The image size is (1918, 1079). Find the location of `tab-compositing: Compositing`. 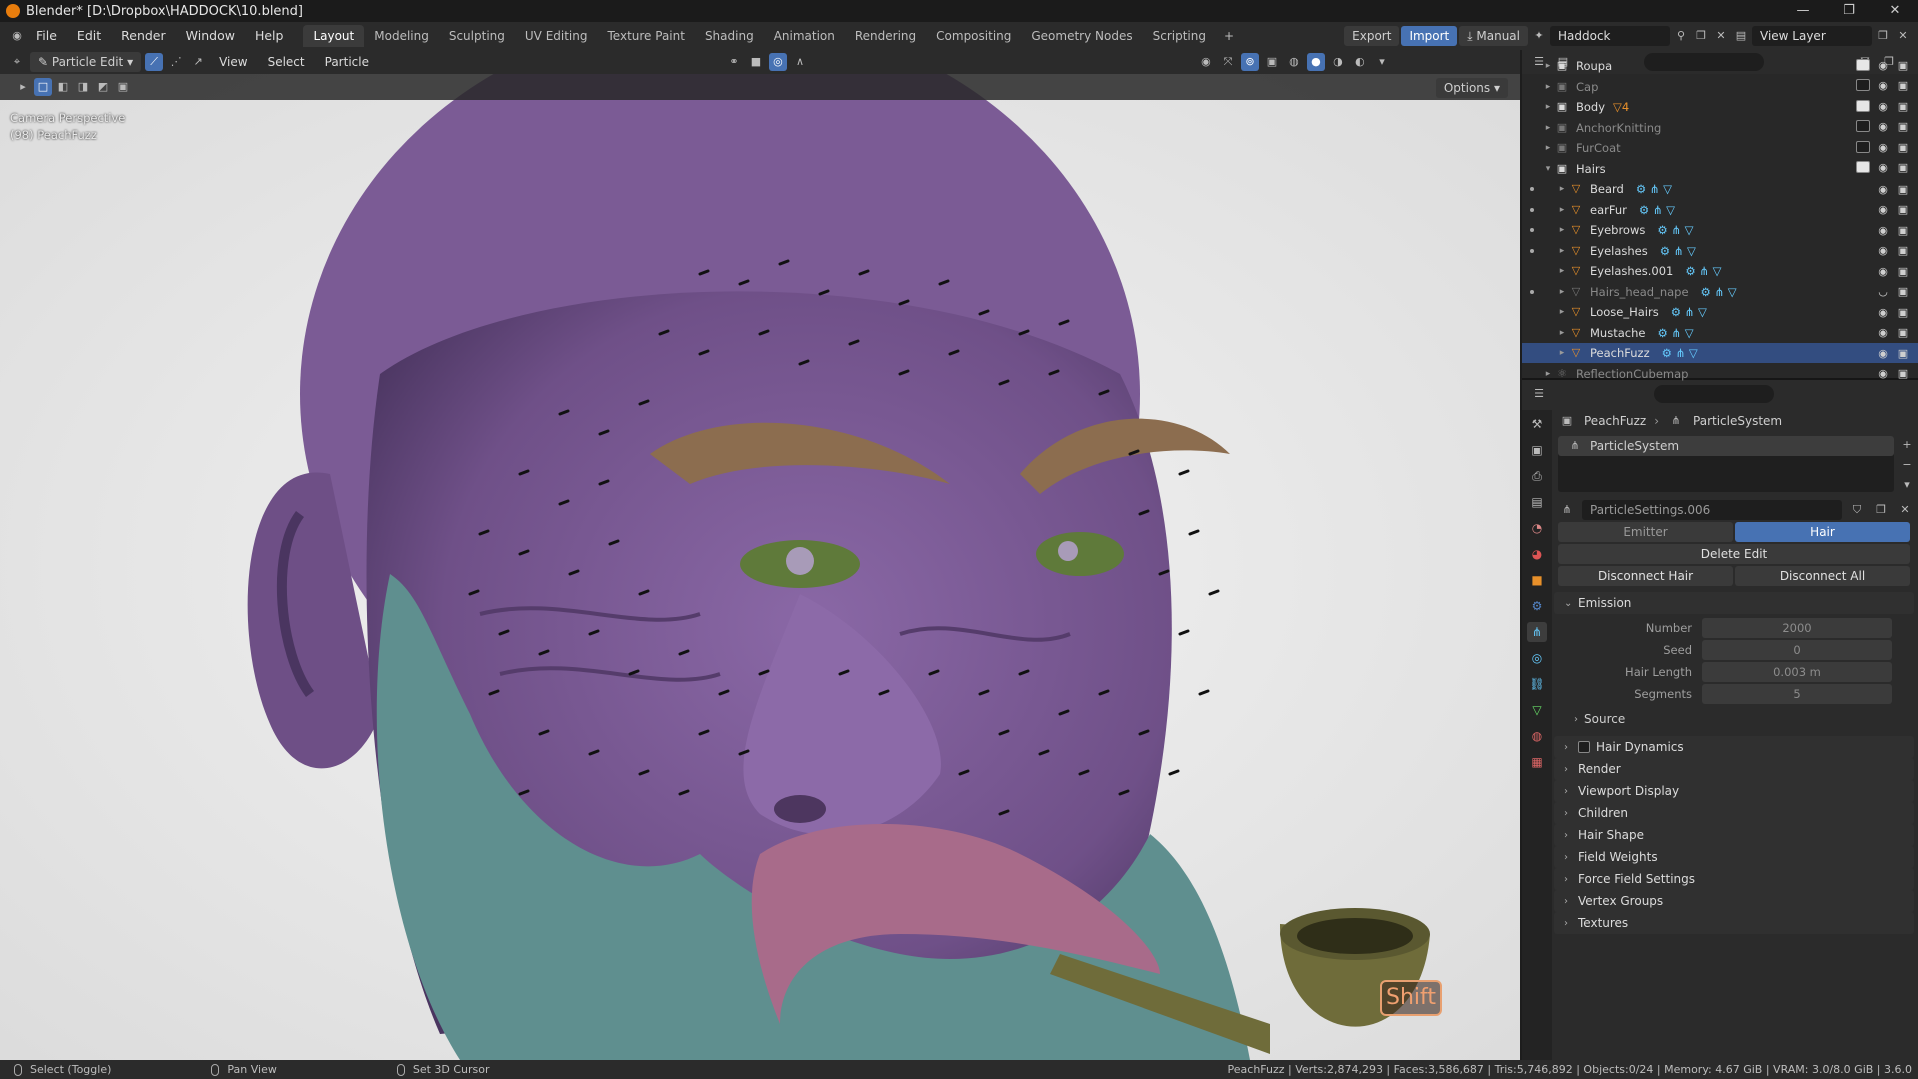

tab-compositing: Compositing is located at coordinates (973, 36).